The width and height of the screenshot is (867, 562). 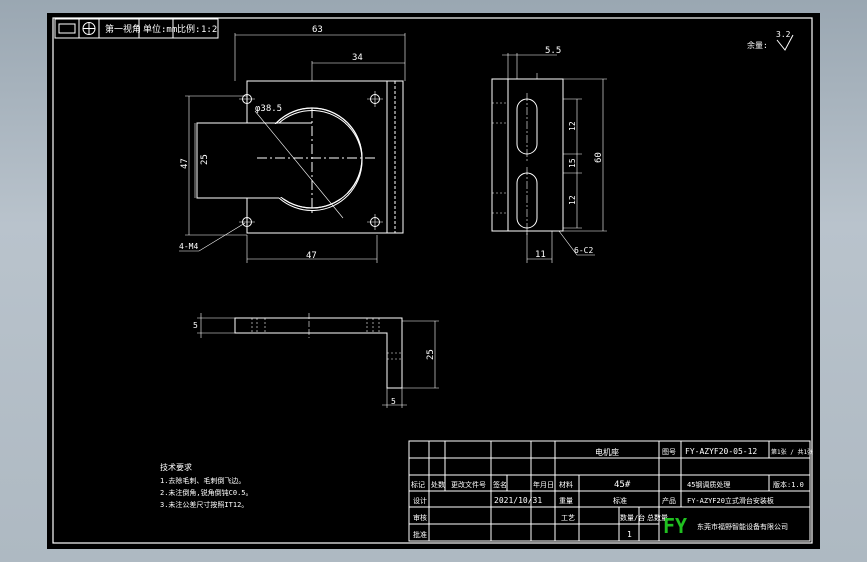 I want to click on bottom-view, so click(x=318, y=360).